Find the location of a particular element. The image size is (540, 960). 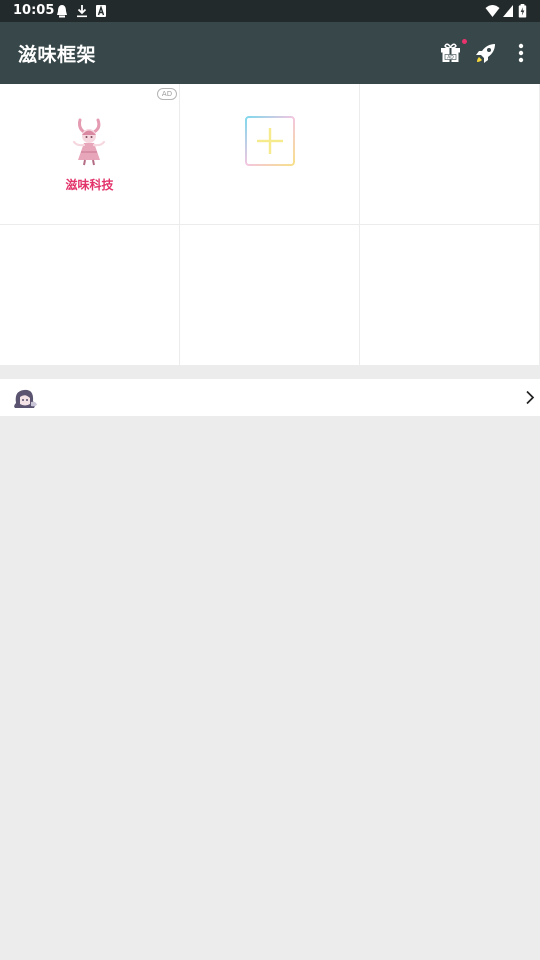

app-title: 滋味框架 is located at coordinates (57, 55).